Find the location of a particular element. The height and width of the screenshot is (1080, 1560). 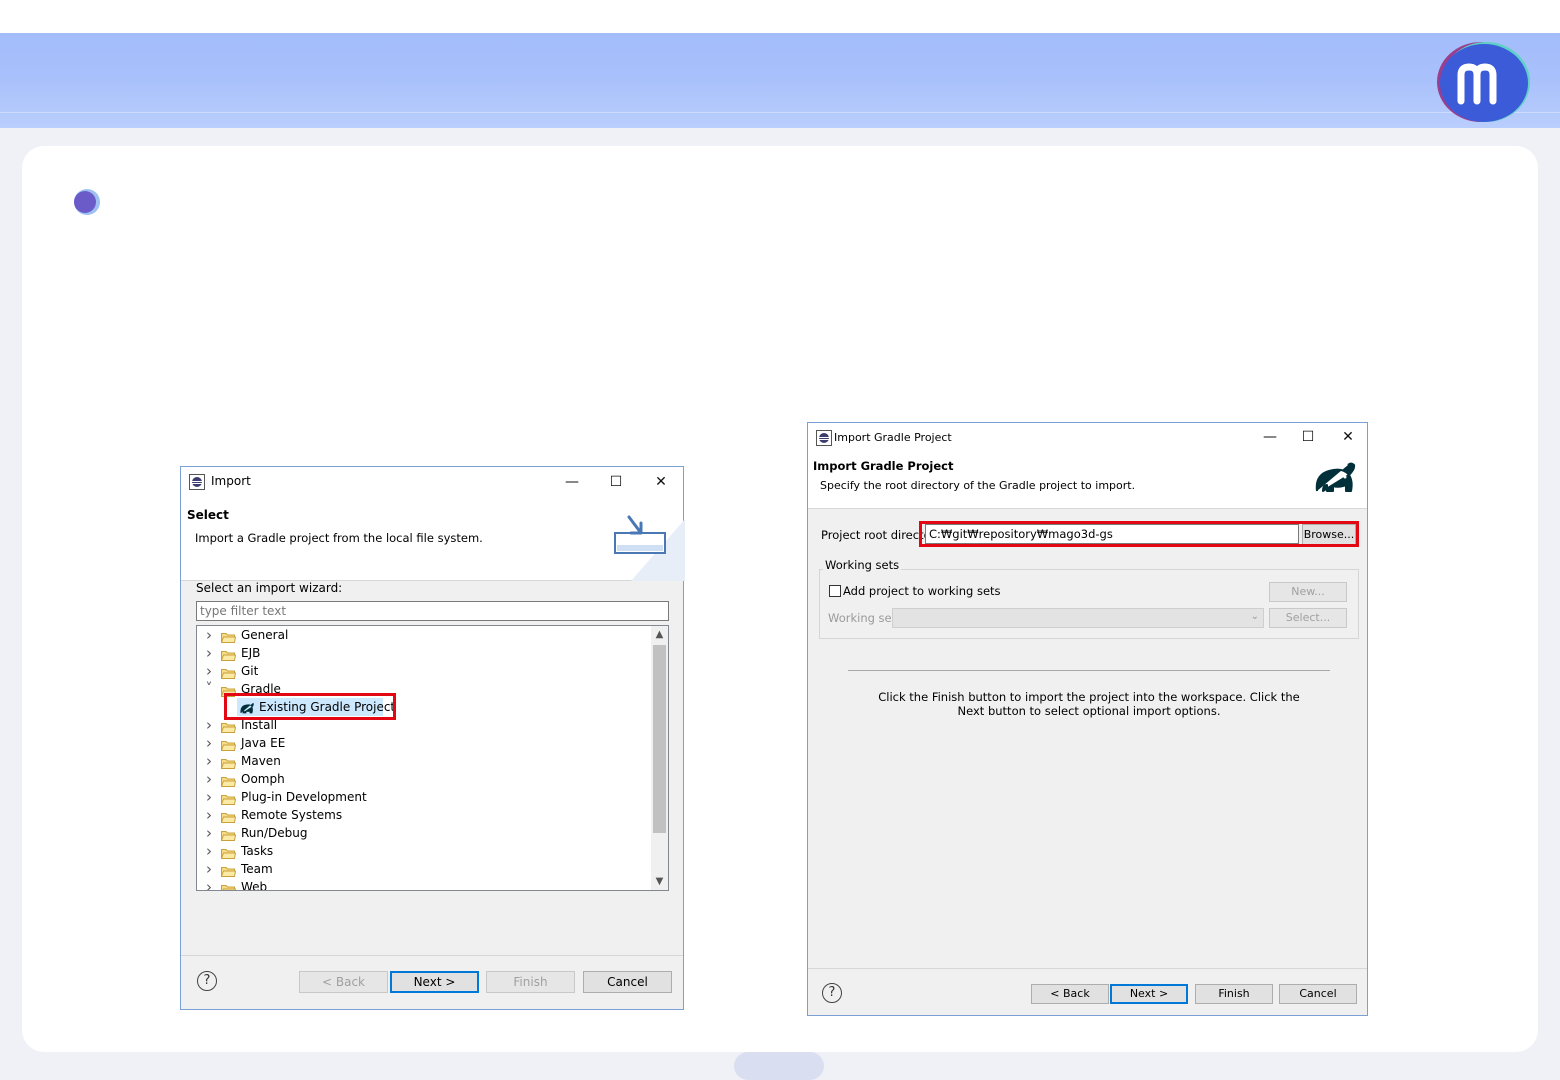

filter-text-input: type filter text is located at coordinates (432, 611).